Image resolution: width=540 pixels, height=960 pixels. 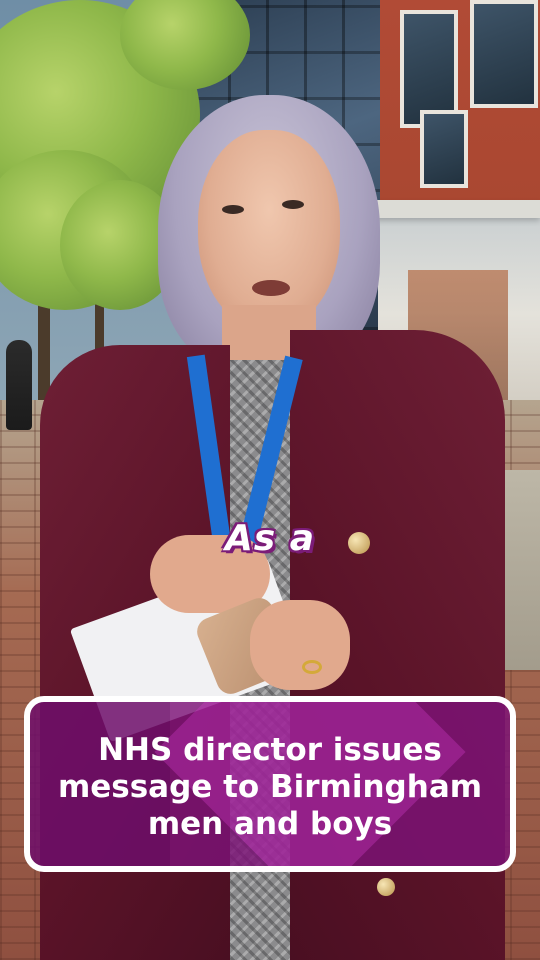 I want to click on gold-ring, so click(x=312, y=667).